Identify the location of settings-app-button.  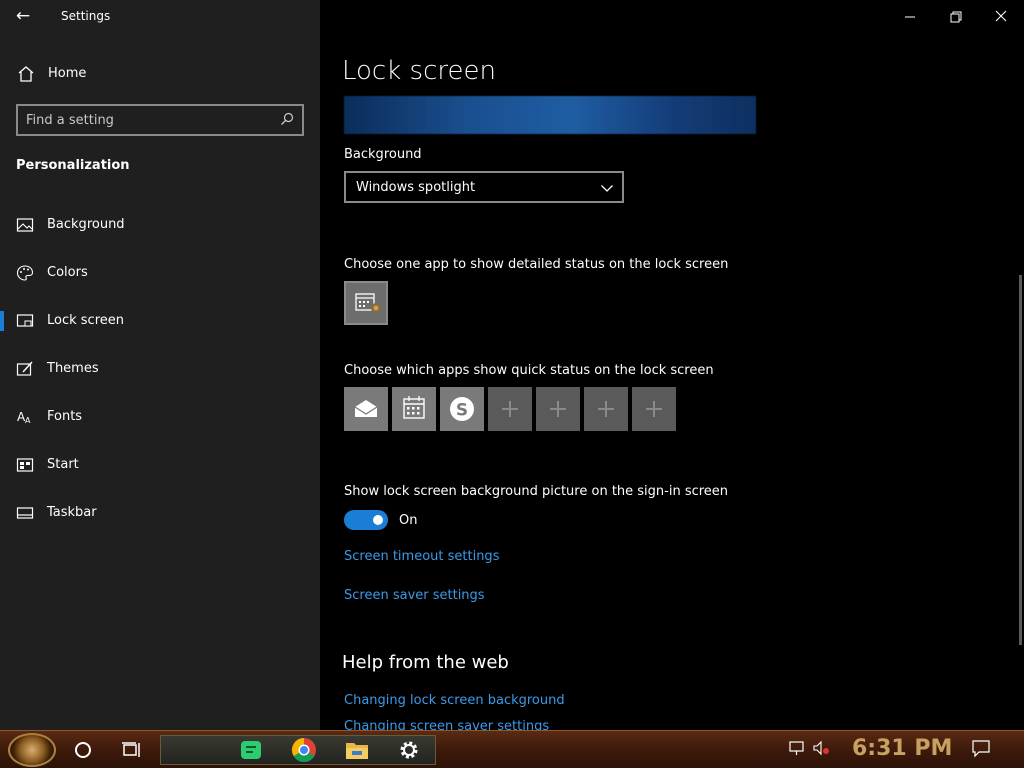
(409, 750).